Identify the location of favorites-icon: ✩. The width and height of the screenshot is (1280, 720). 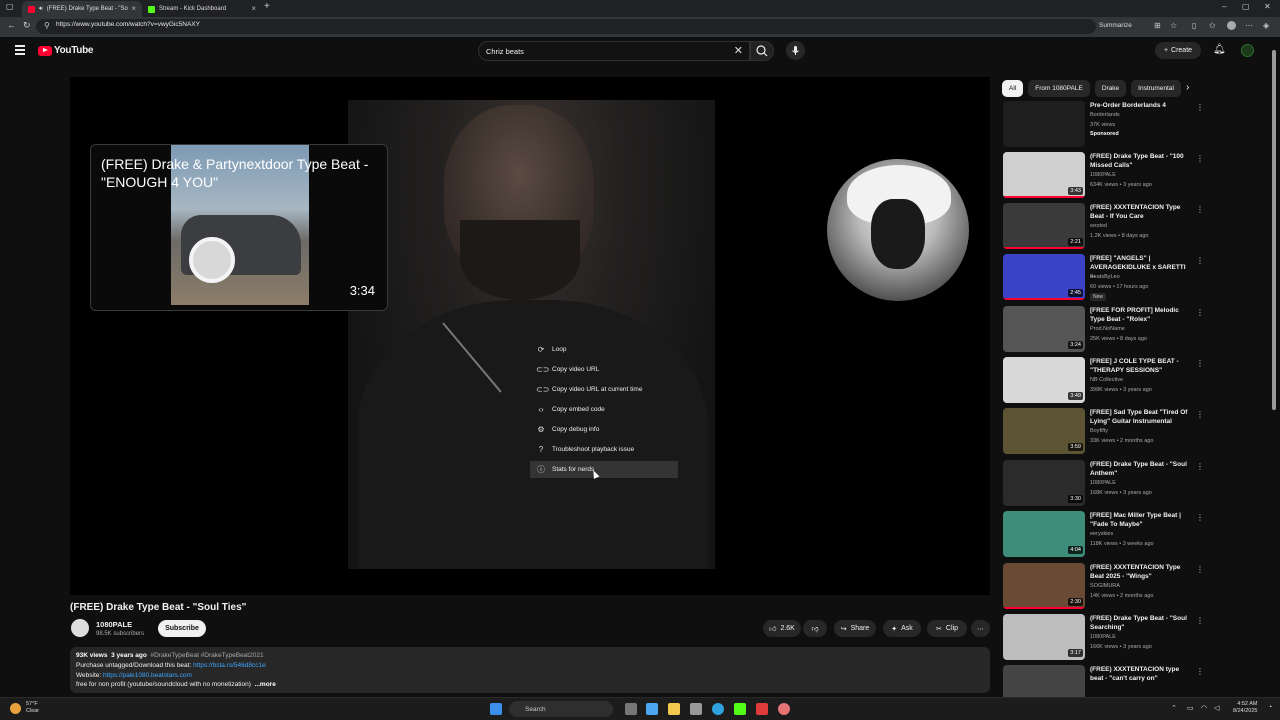
(1212, 25).